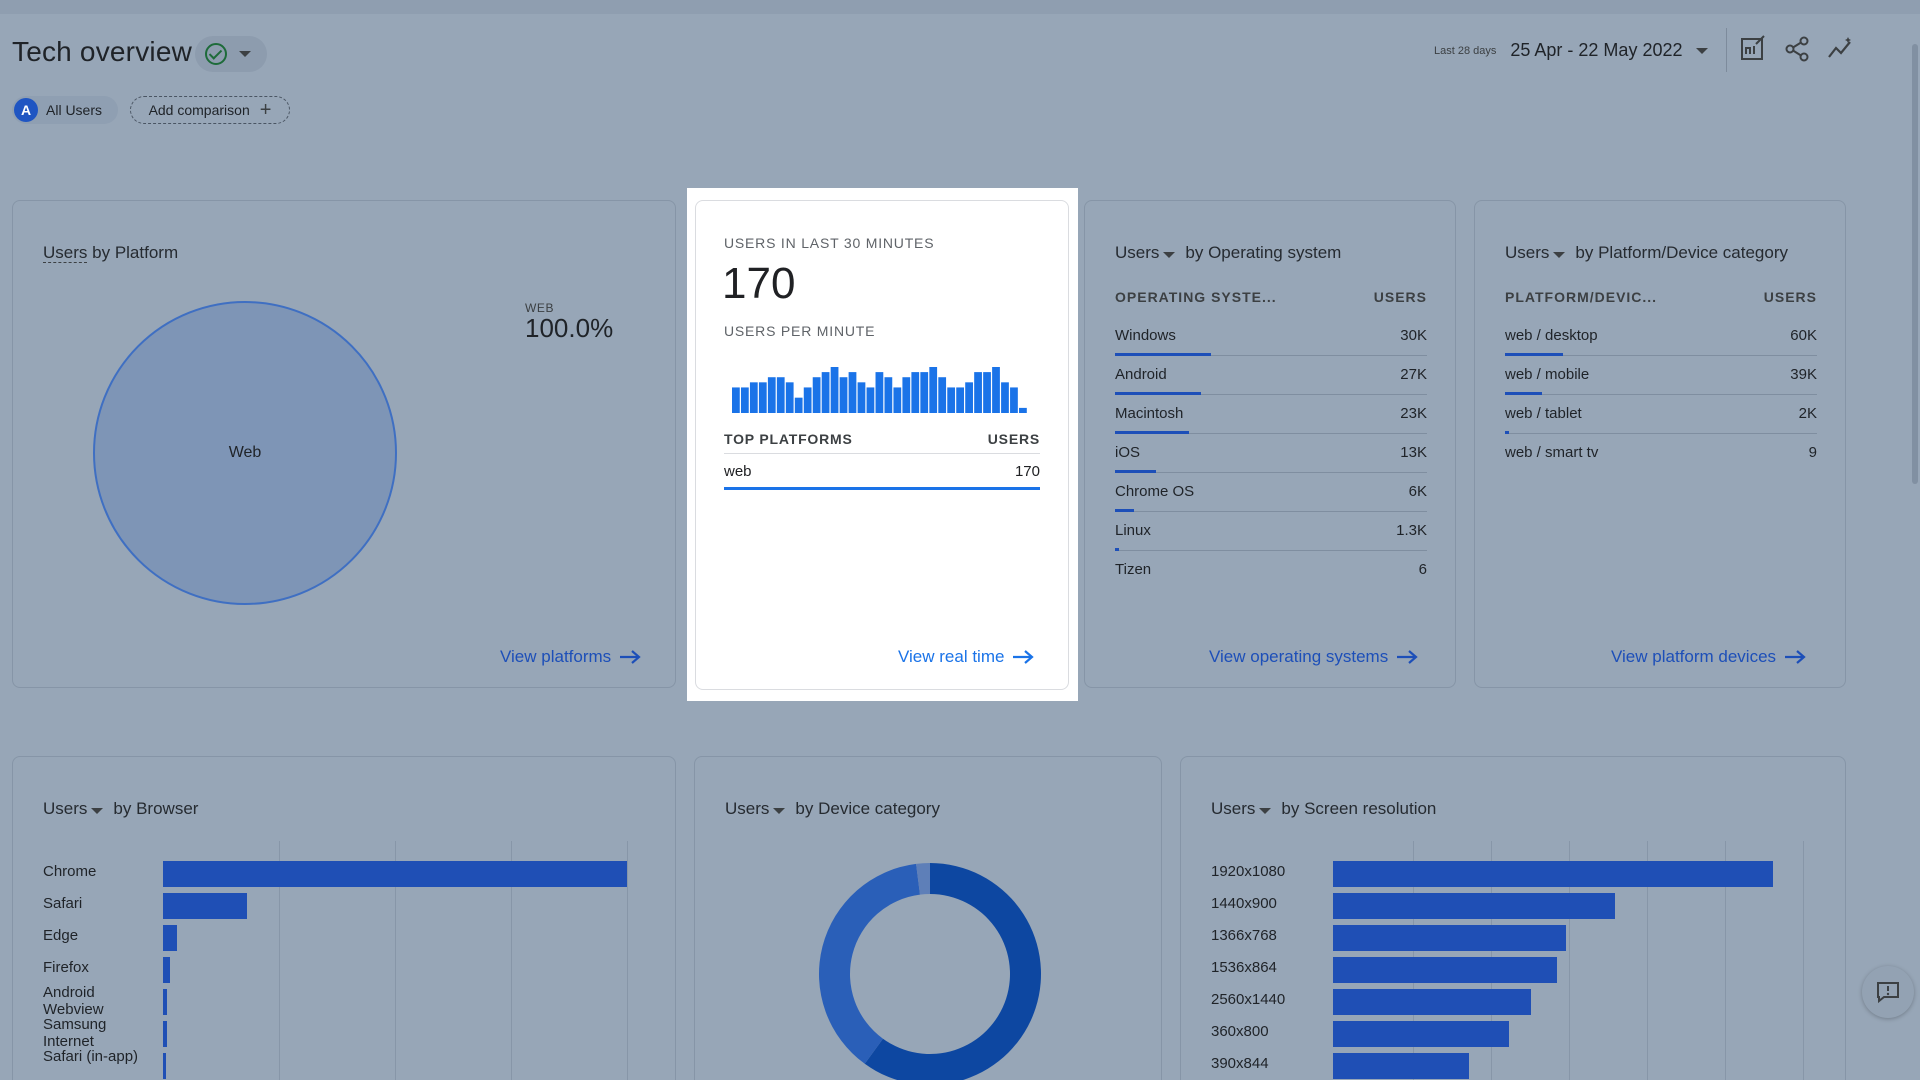 The image size is (1920, 1080). Describe the element at coordinates (1708, 657) in the screenshot. I see `view-platform-devices-link: View platform devices` at that location.